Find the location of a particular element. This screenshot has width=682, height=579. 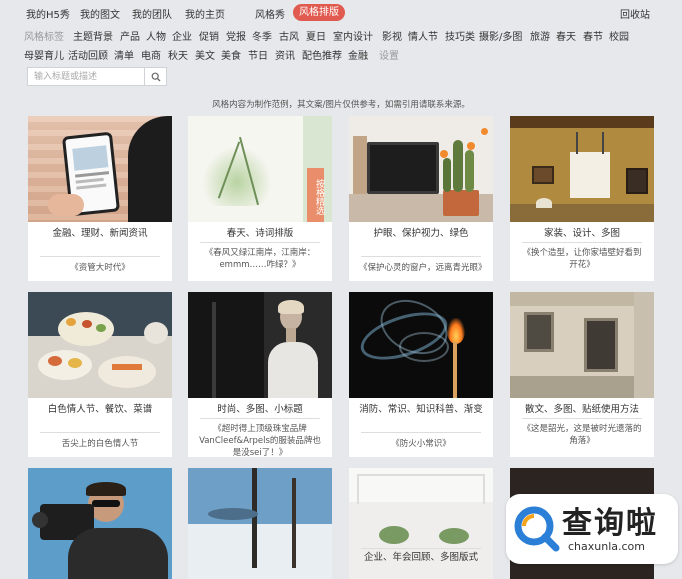

card-tags: 护眼、保护视力、绿色 is located at coordinates (421, 233).